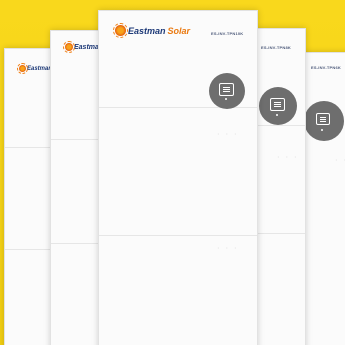 Image resolution: width=345 pixels, height=345 pixels. What do you see at coordinates (276, 47) in the screenshot?
I see `model-label: ES-INV-TPN8K` at bounding box center [276, 47].